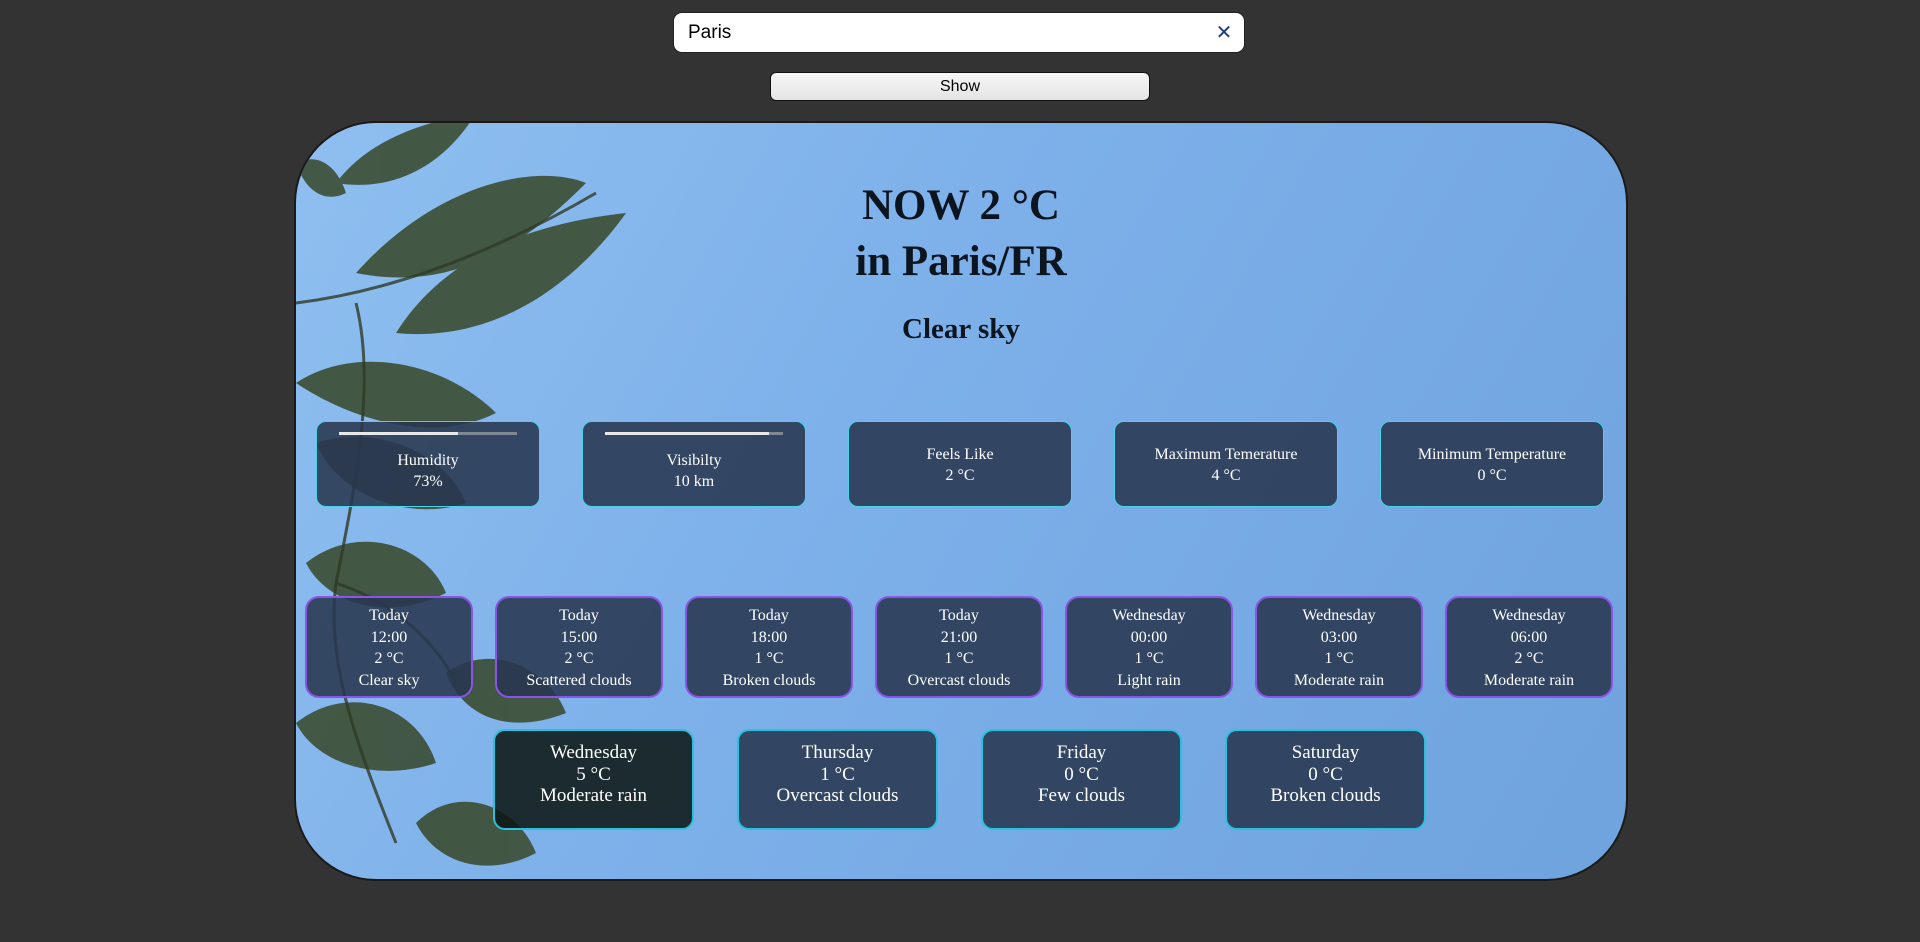 This screenshot has height=942, width=1920. Describe the element at coordinates (960, 464) in the screenshot. I see `stat-feels-like: Feels Like 2 °C` at that location.